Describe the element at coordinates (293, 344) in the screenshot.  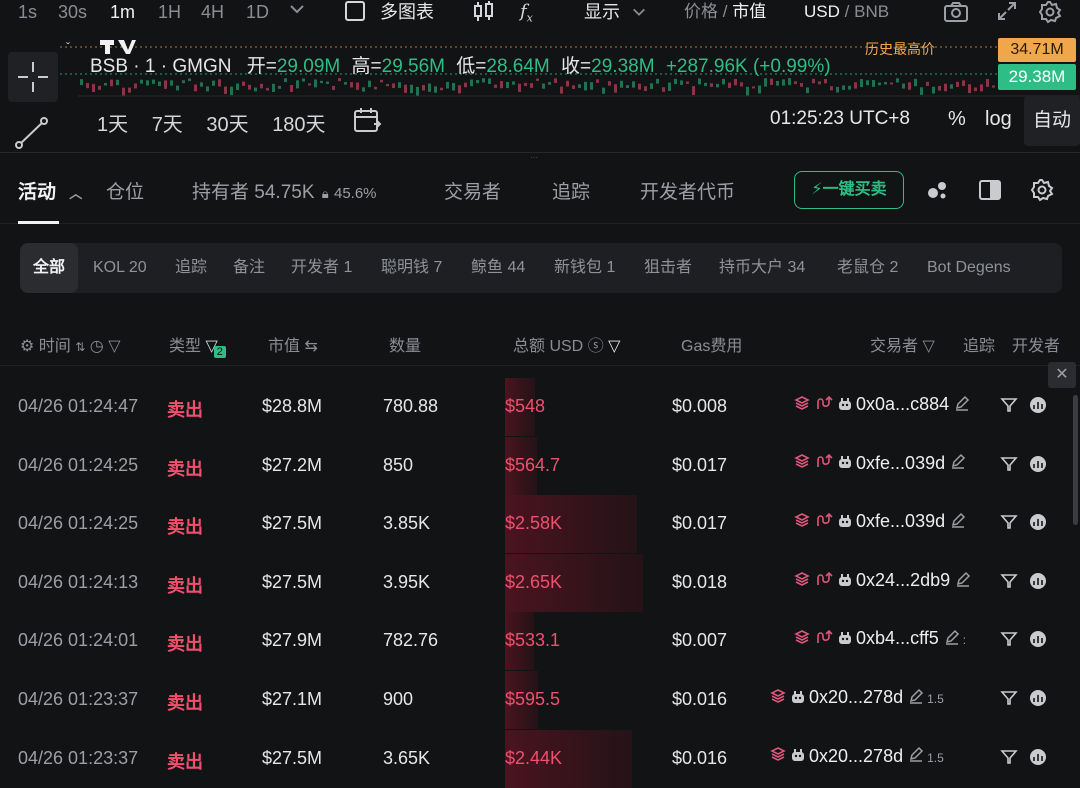
I see `column-mcap: 市值 ⇆` at that location.